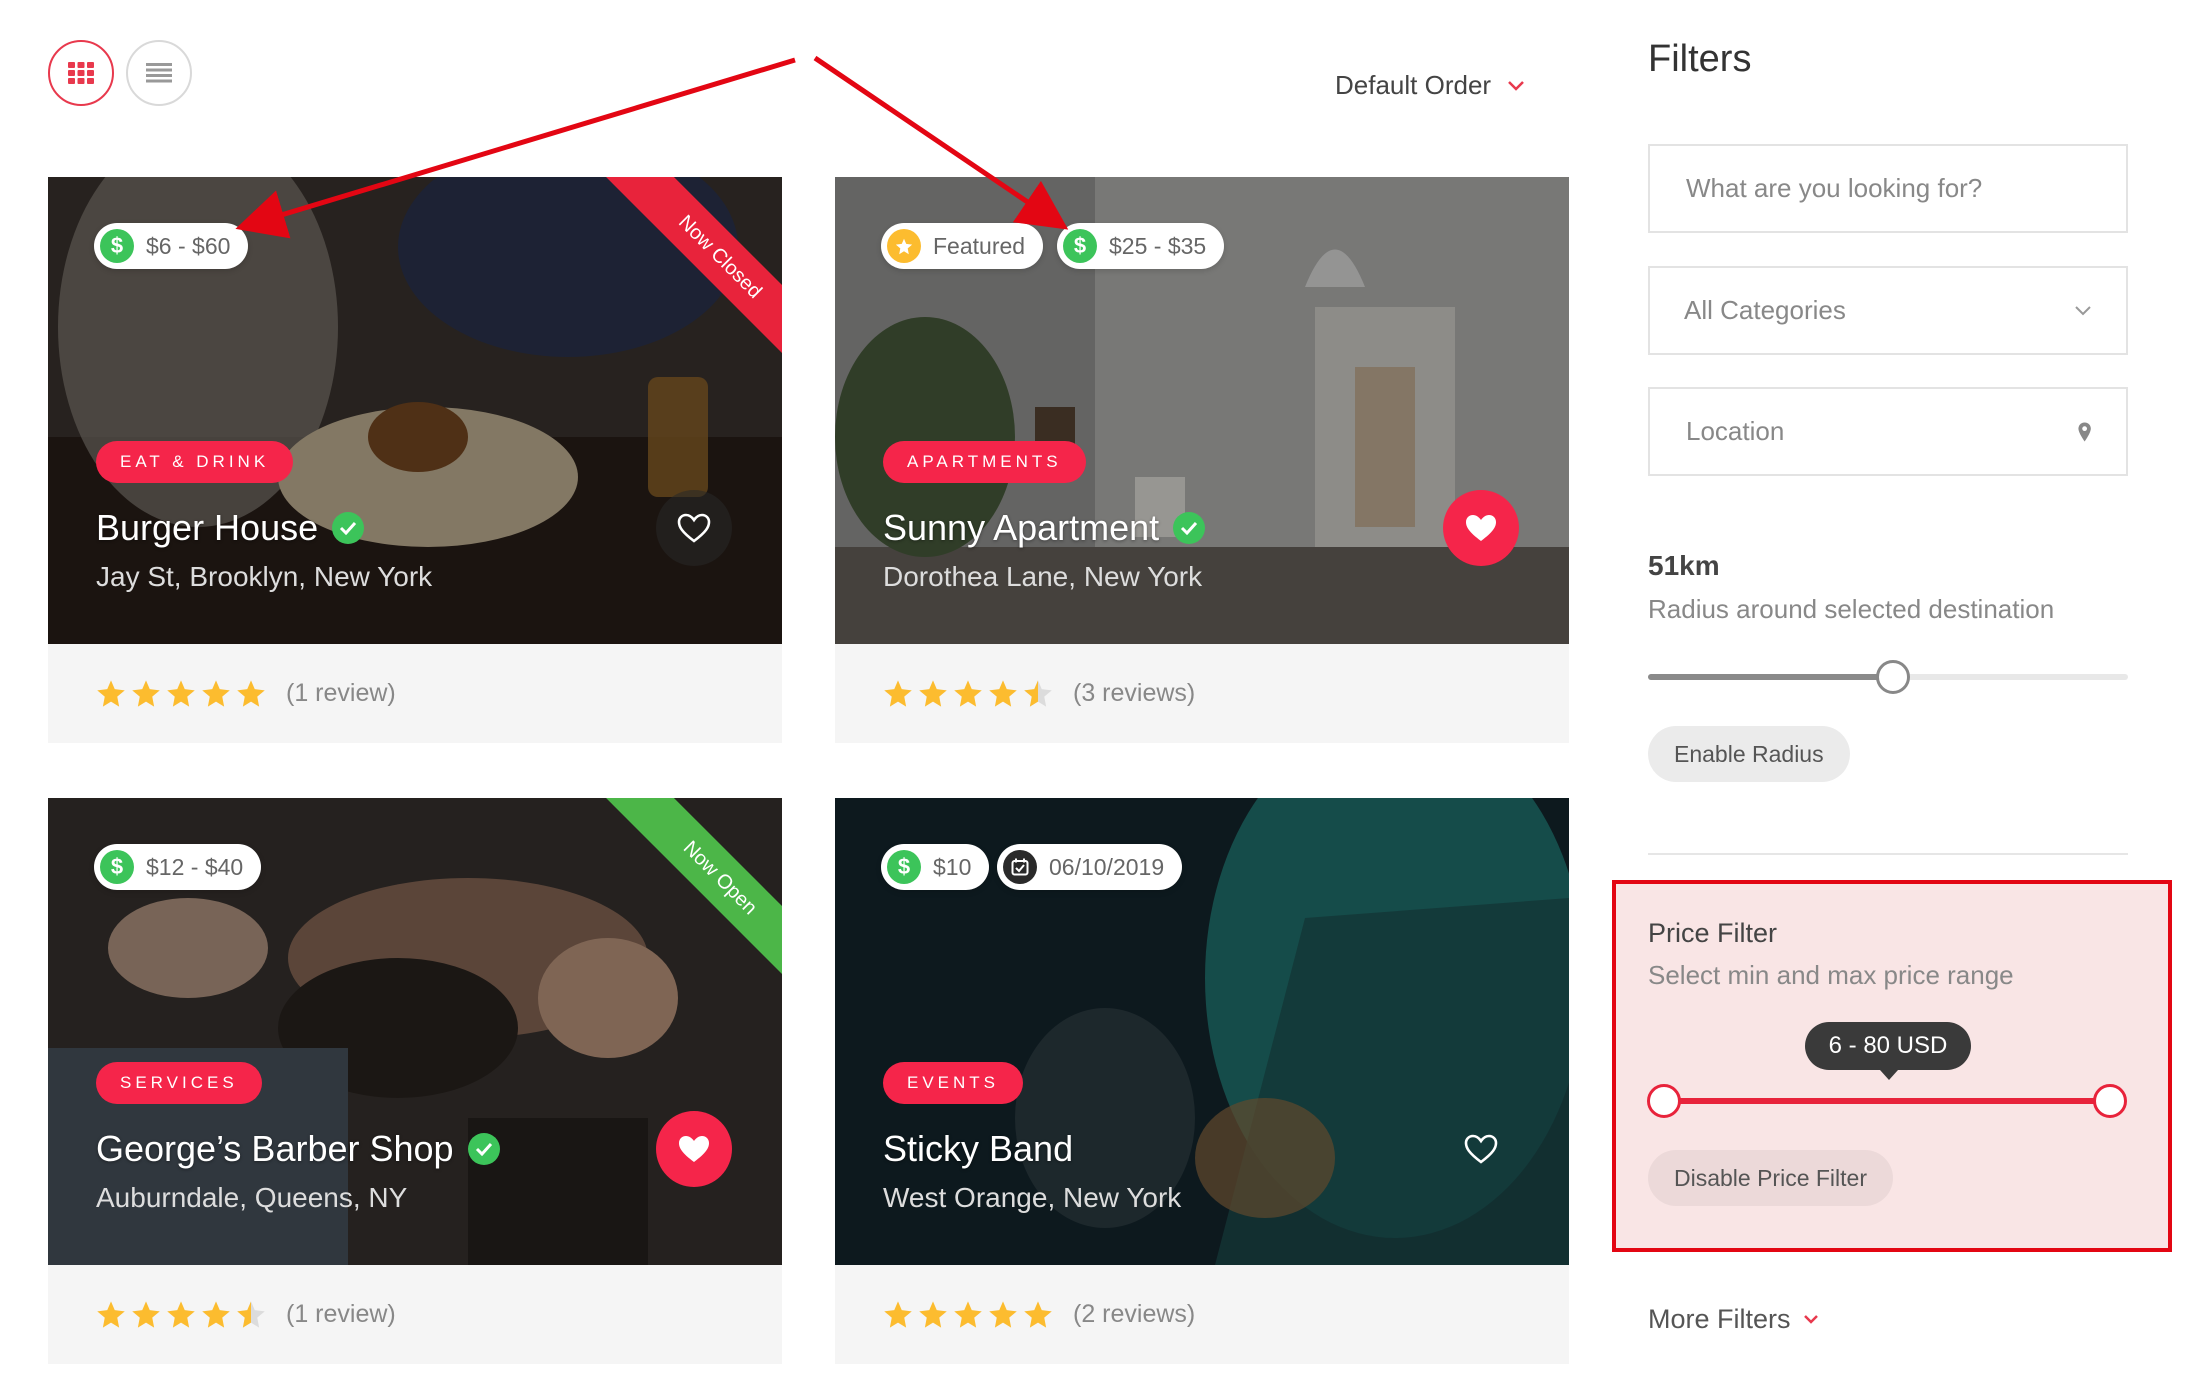  I want to click on price-badge: $ $10, so click(935, 867).